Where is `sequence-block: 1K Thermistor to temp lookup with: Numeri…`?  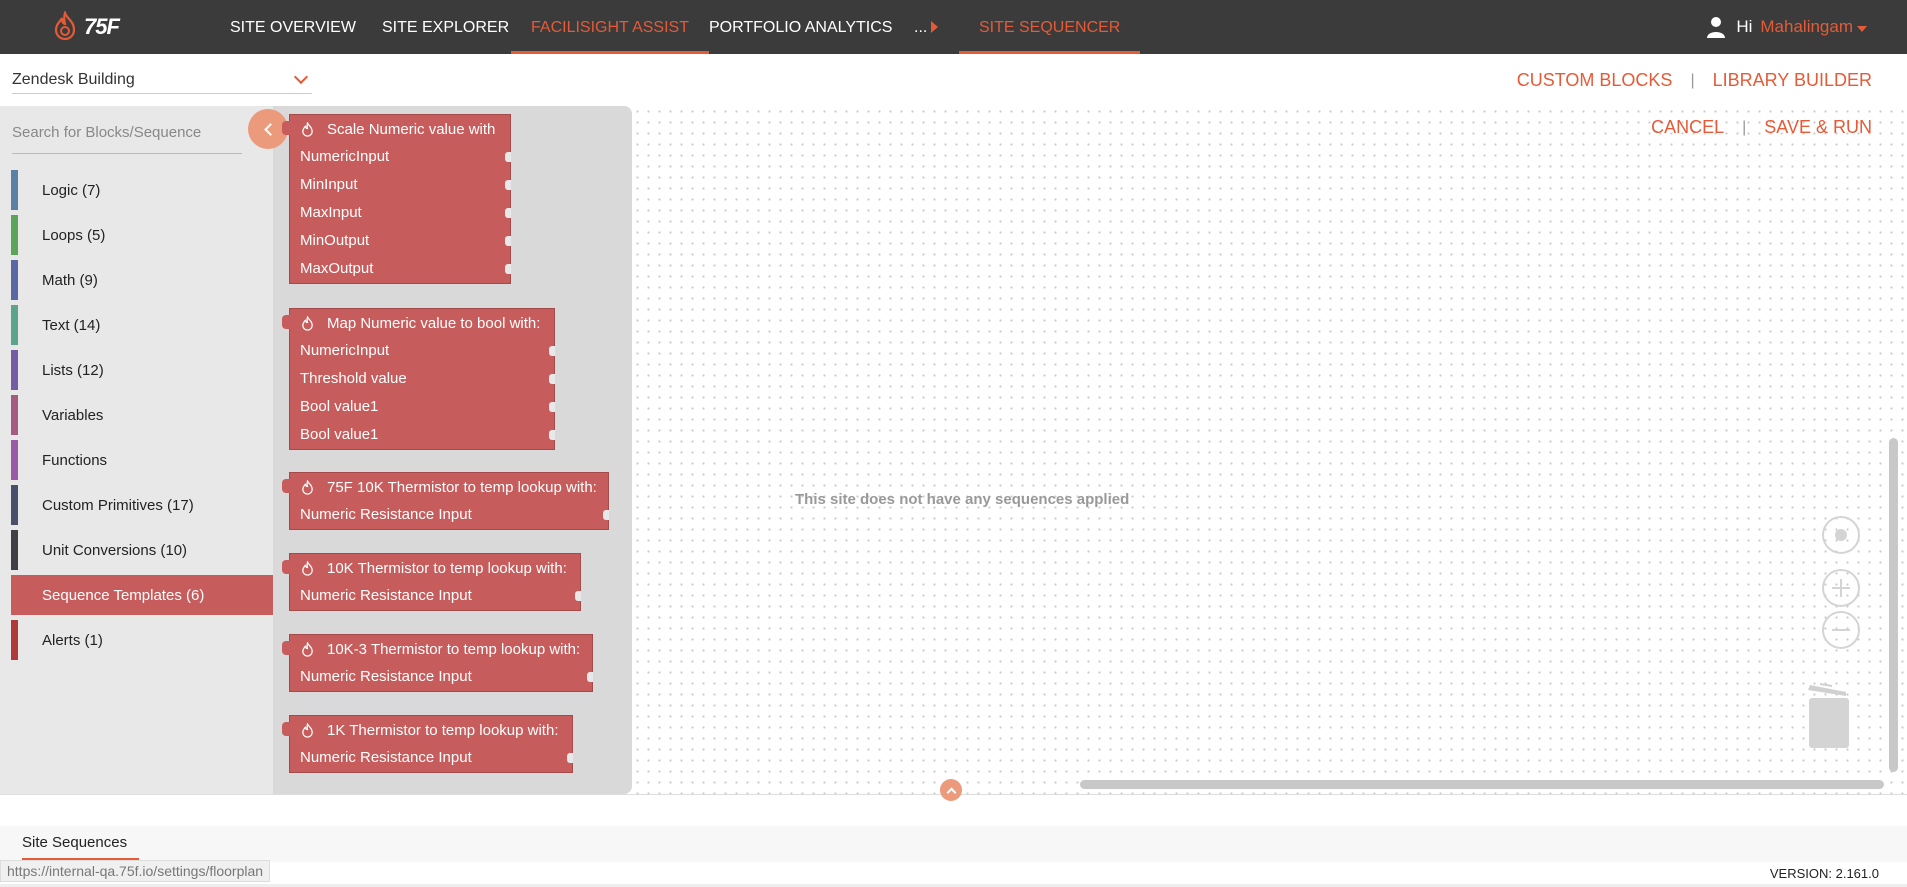 sequence-block: 1K Thermistor to temp lookup with: Numeri… is located at coordinates (427, 744).